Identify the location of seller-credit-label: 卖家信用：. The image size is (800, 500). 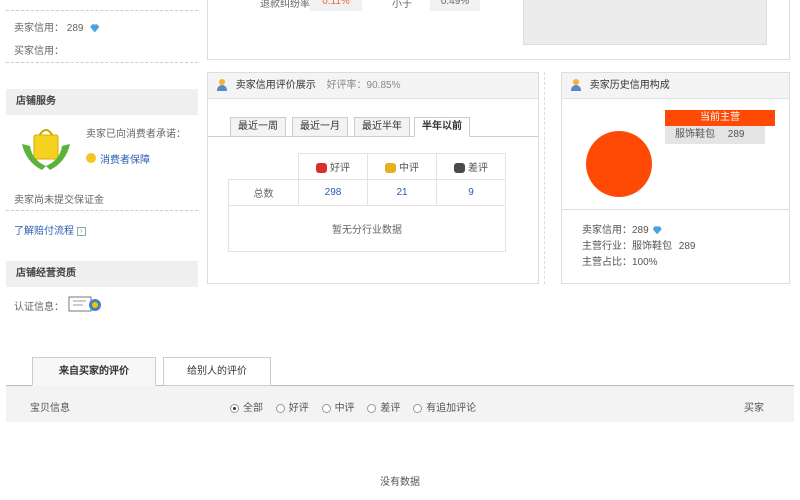
(39, 28).